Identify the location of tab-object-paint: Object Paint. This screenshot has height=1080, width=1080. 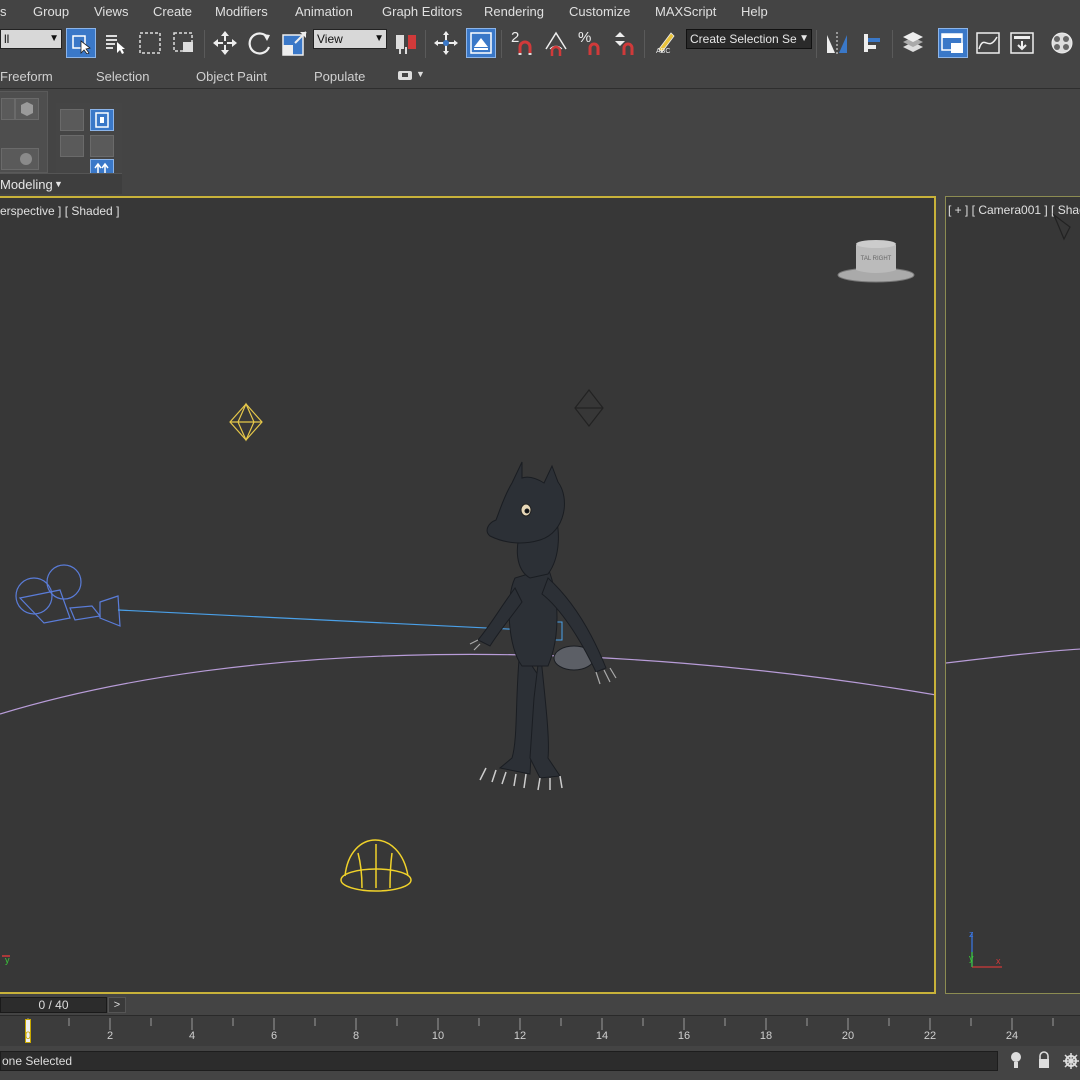
(231, 76).